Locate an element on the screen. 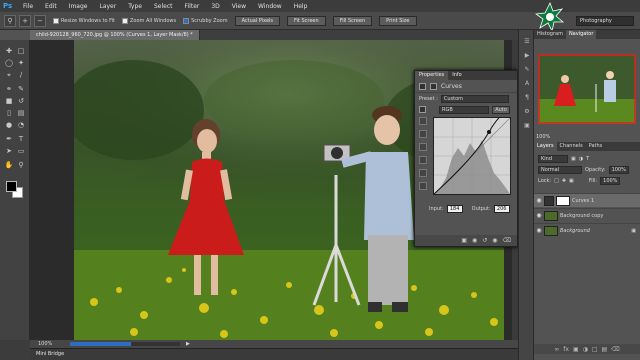 Image resolution: width=640 pixels, height=360 pixels. filter-type-icon: T is located at coordinates (587, 159).